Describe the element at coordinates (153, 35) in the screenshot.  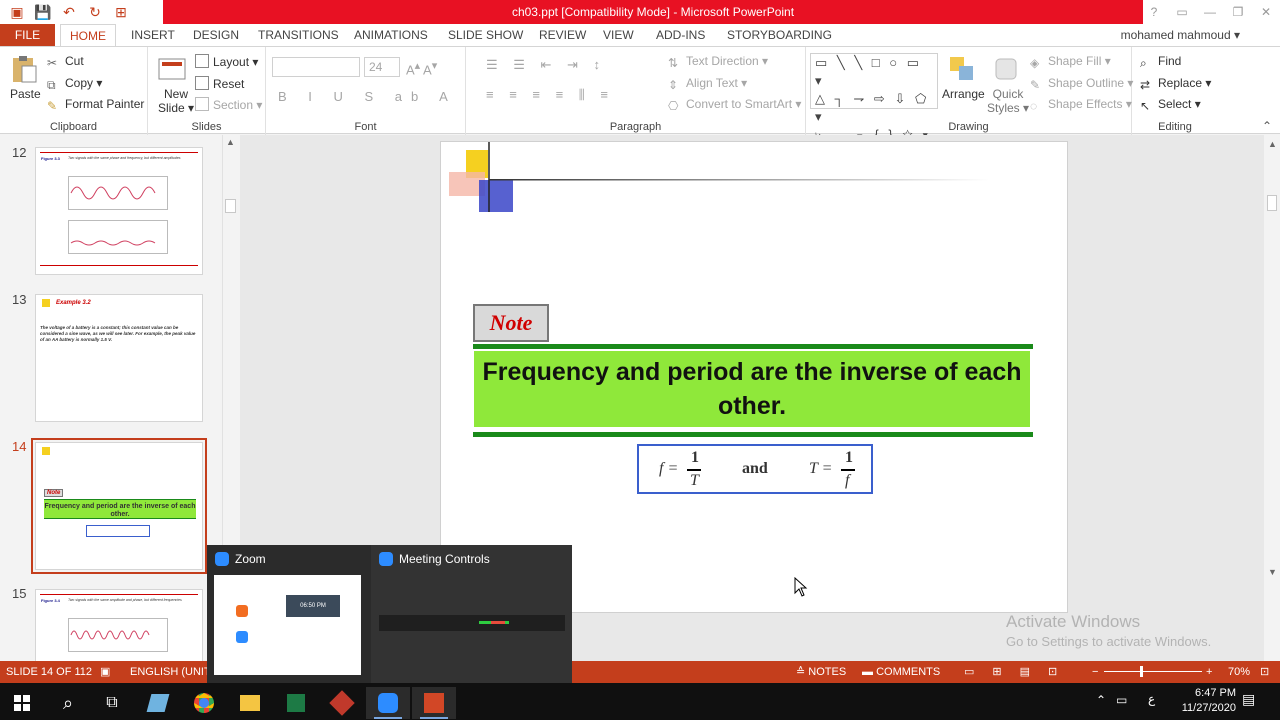
I see `tab-insert: INSERT` at that location.